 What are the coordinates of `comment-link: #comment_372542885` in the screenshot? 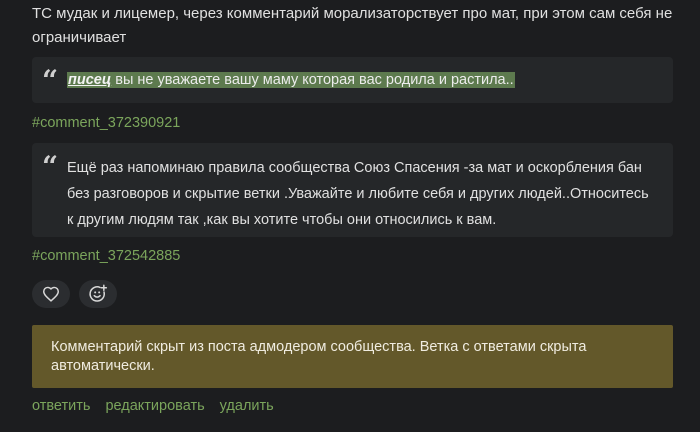 It's located at (106, 256).